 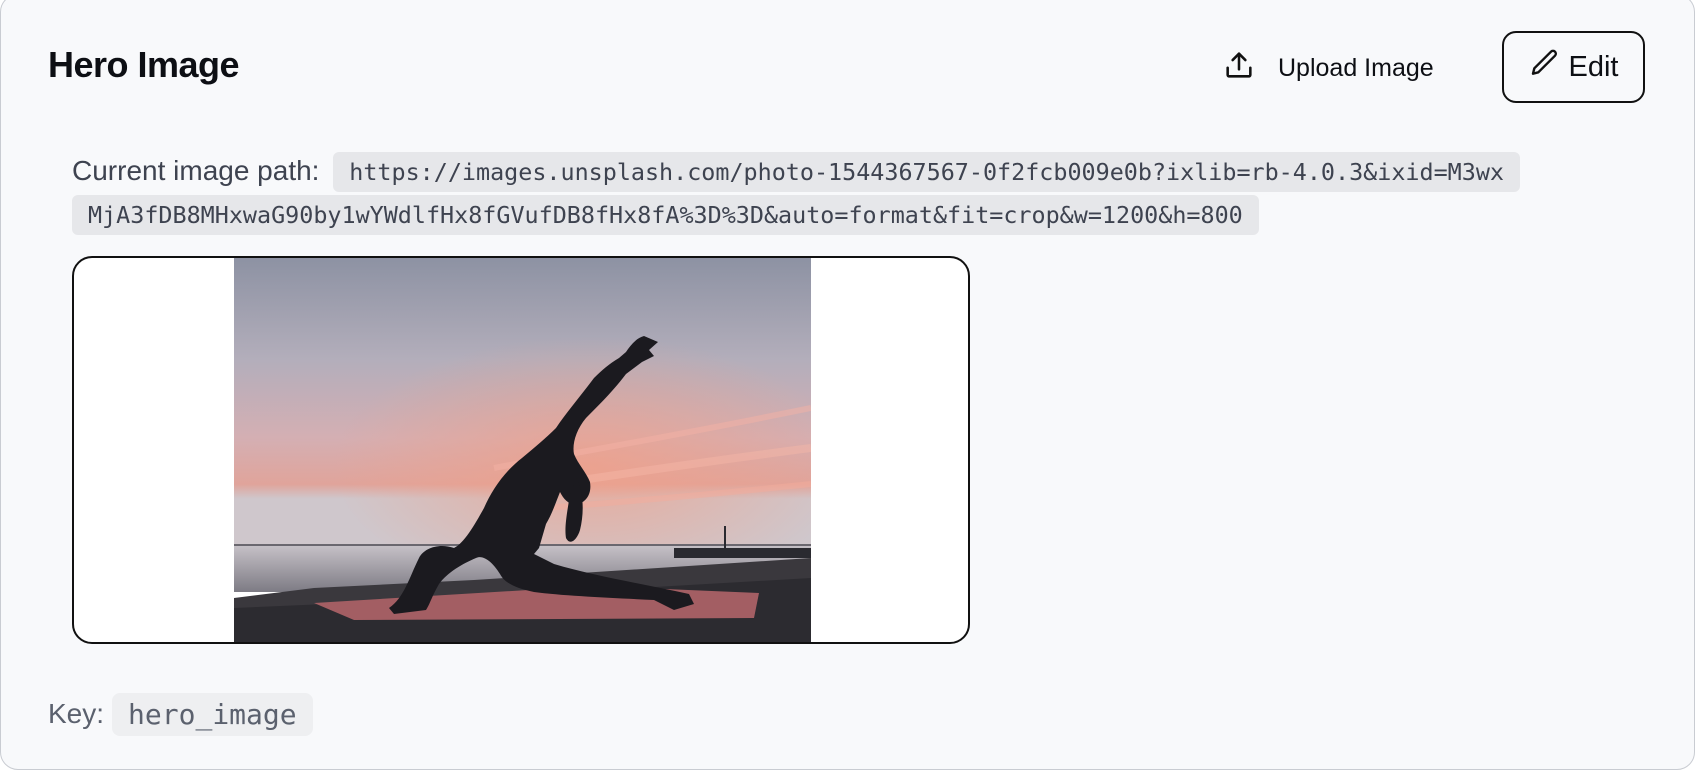 I want to click on key-row: Key: hero_image, so click(x=180, y=714).